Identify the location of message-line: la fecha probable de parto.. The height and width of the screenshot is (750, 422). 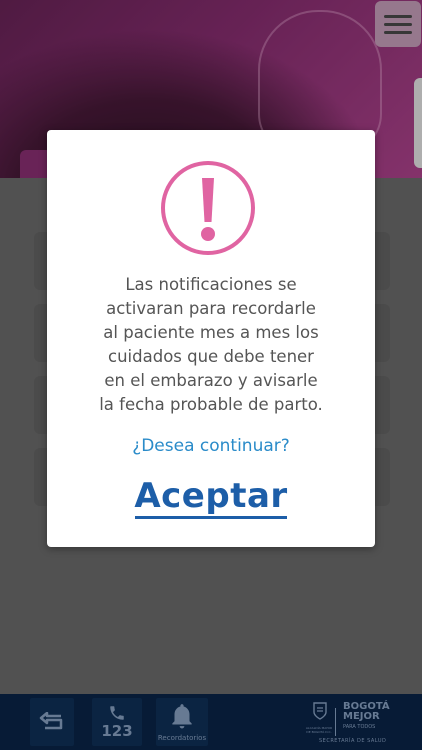
(211, 404).